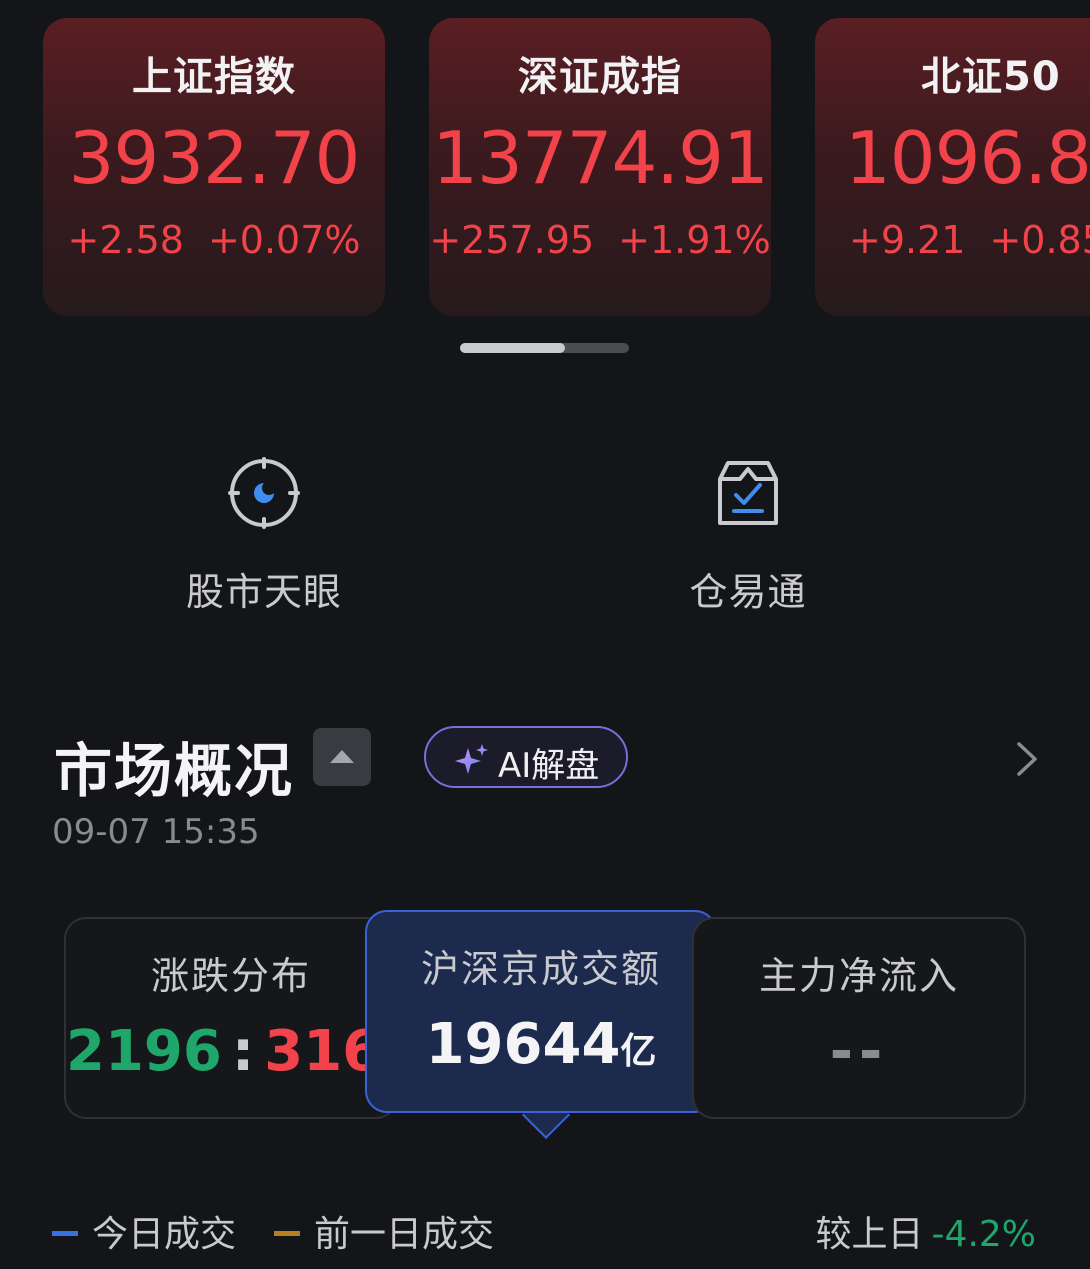 This screenshot has height=1269, width=1090. What do you see at coordinates (174, 771) in the screenshot?
I see `section-title: 市场概况` at bounding box center [174, 771].